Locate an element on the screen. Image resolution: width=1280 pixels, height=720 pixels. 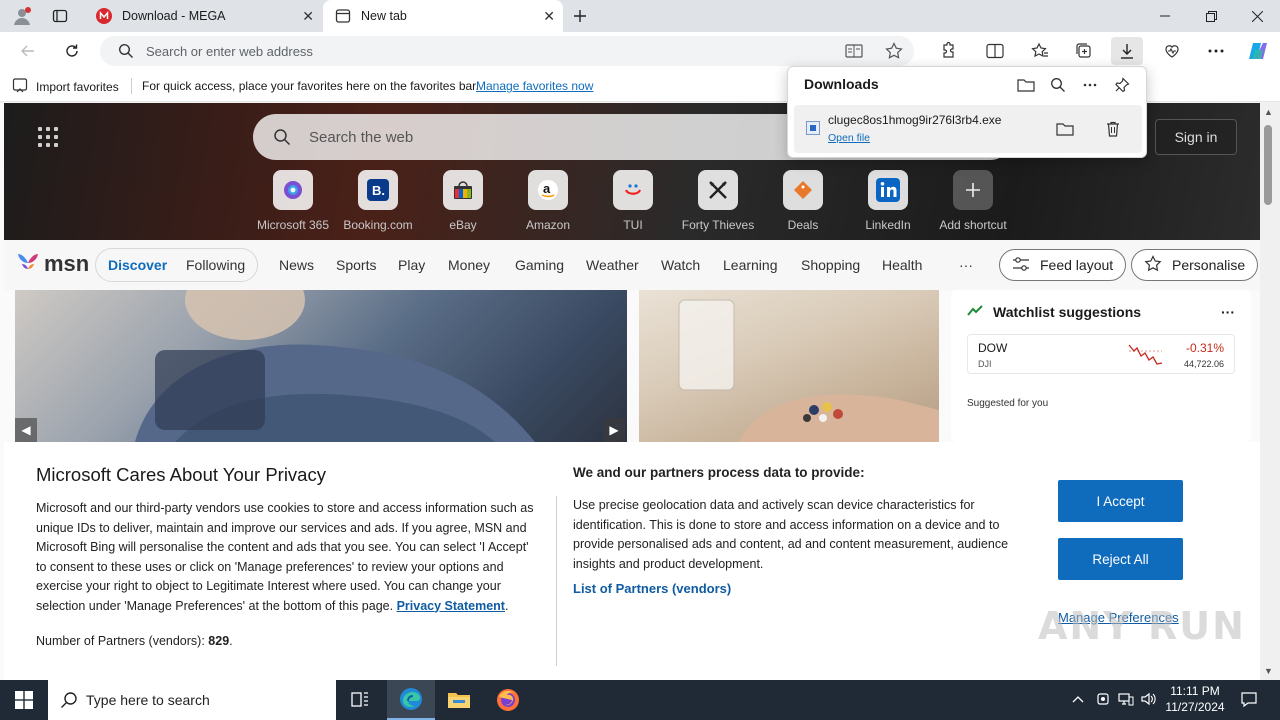
tab-discover: Discover is located at coordinates (137, 265).